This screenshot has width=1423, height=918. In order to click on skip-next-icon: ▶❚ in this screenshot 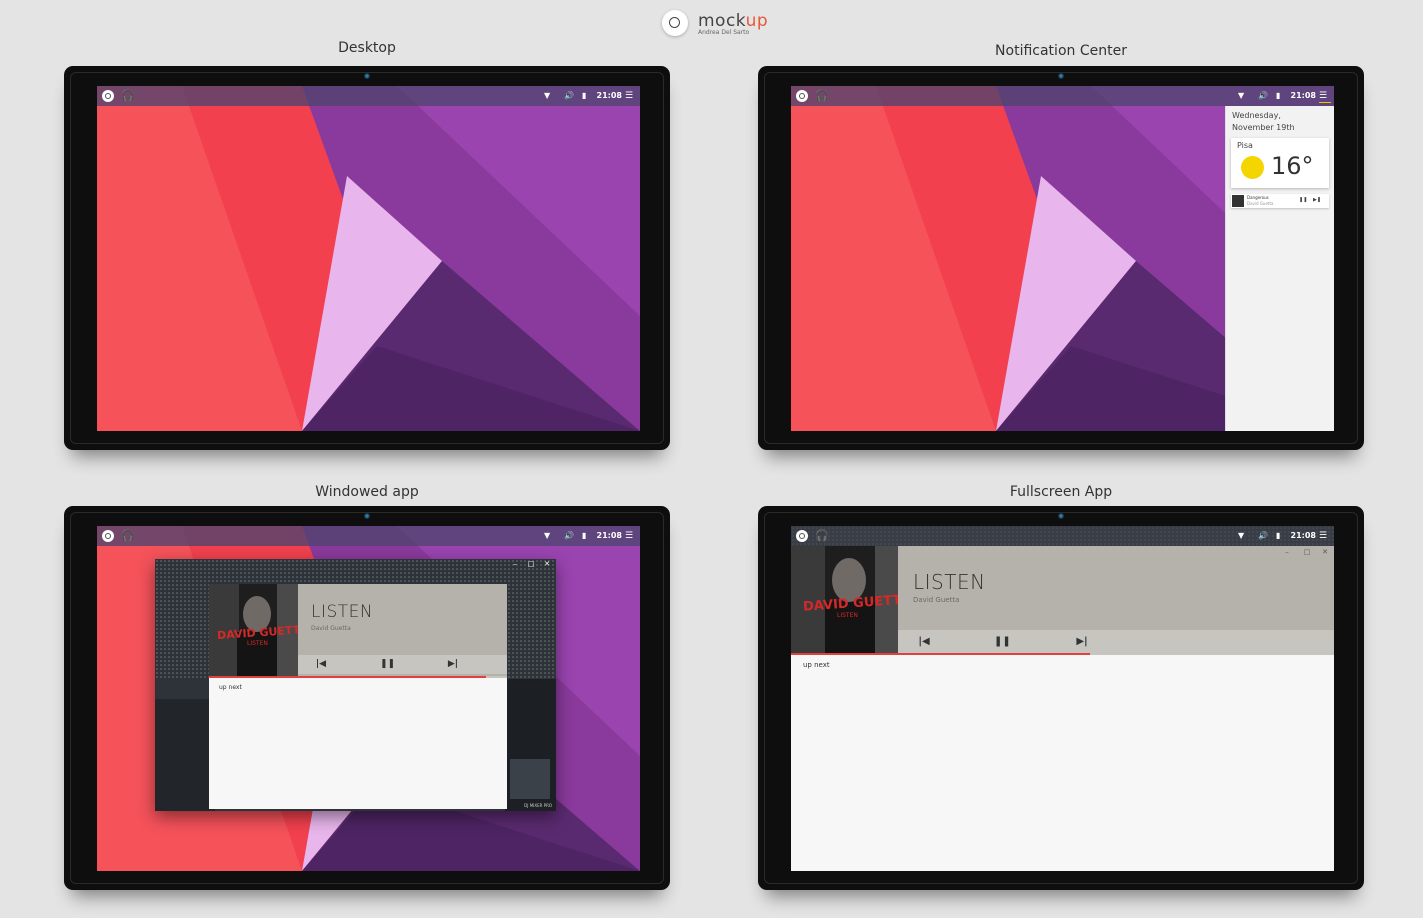, I will do `click(1317, 200)`.